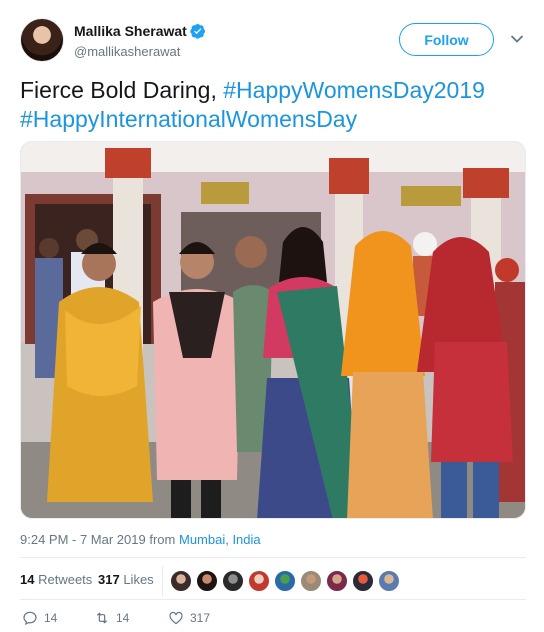 Image resolution: width=544 pixels, height=632 pixels. What do you see at coordinates (273, 581) in the screenshot?
I see `stats-row: 14 Retweets 317 Likes` at bounding box center [273, 581].